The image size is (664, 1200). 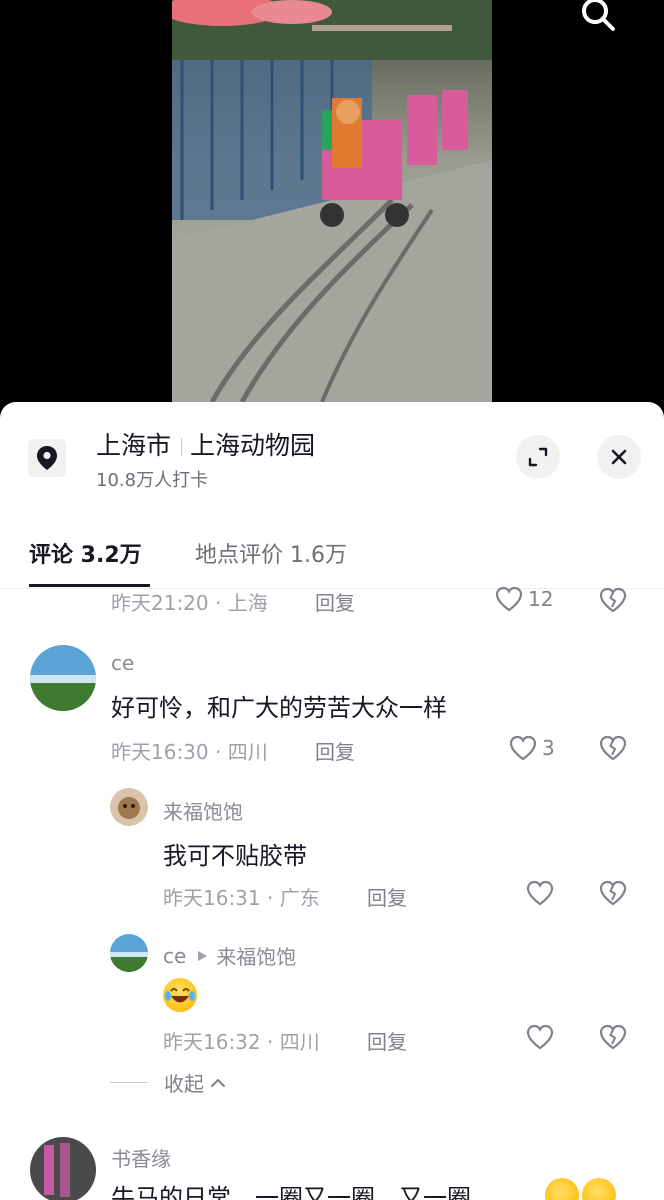 I want to click on tab-place-reviews: 地点评价 1.6万, so click(x=271, y=553).